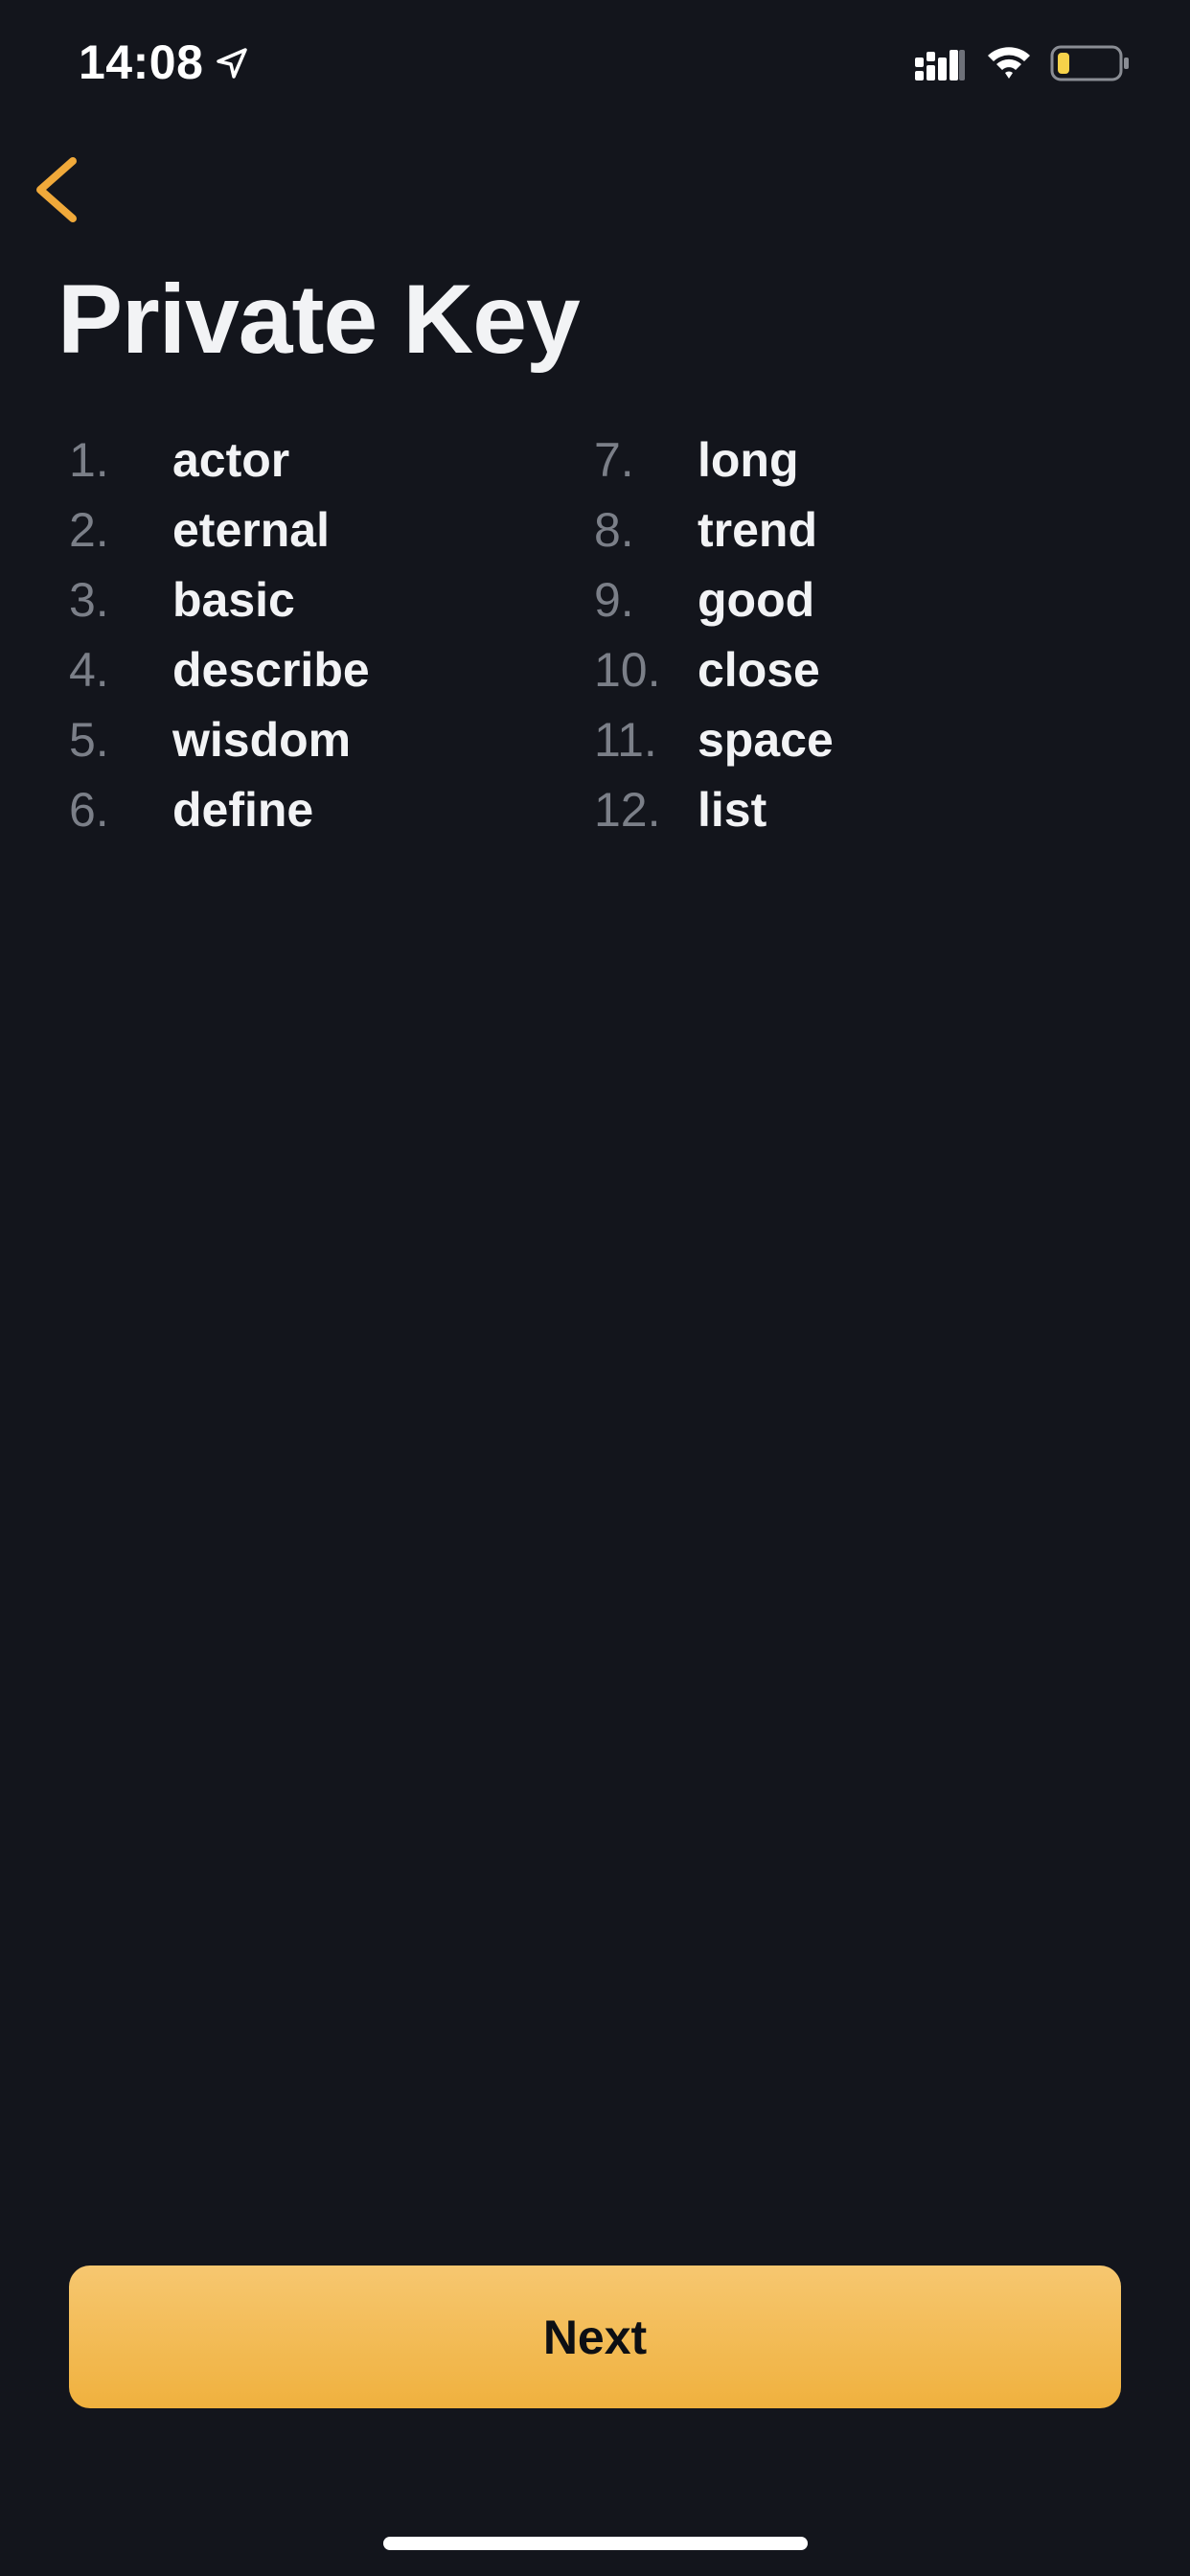 The image size is (1190, 2576). I want to click on battery-icon, so click(1090, 63).